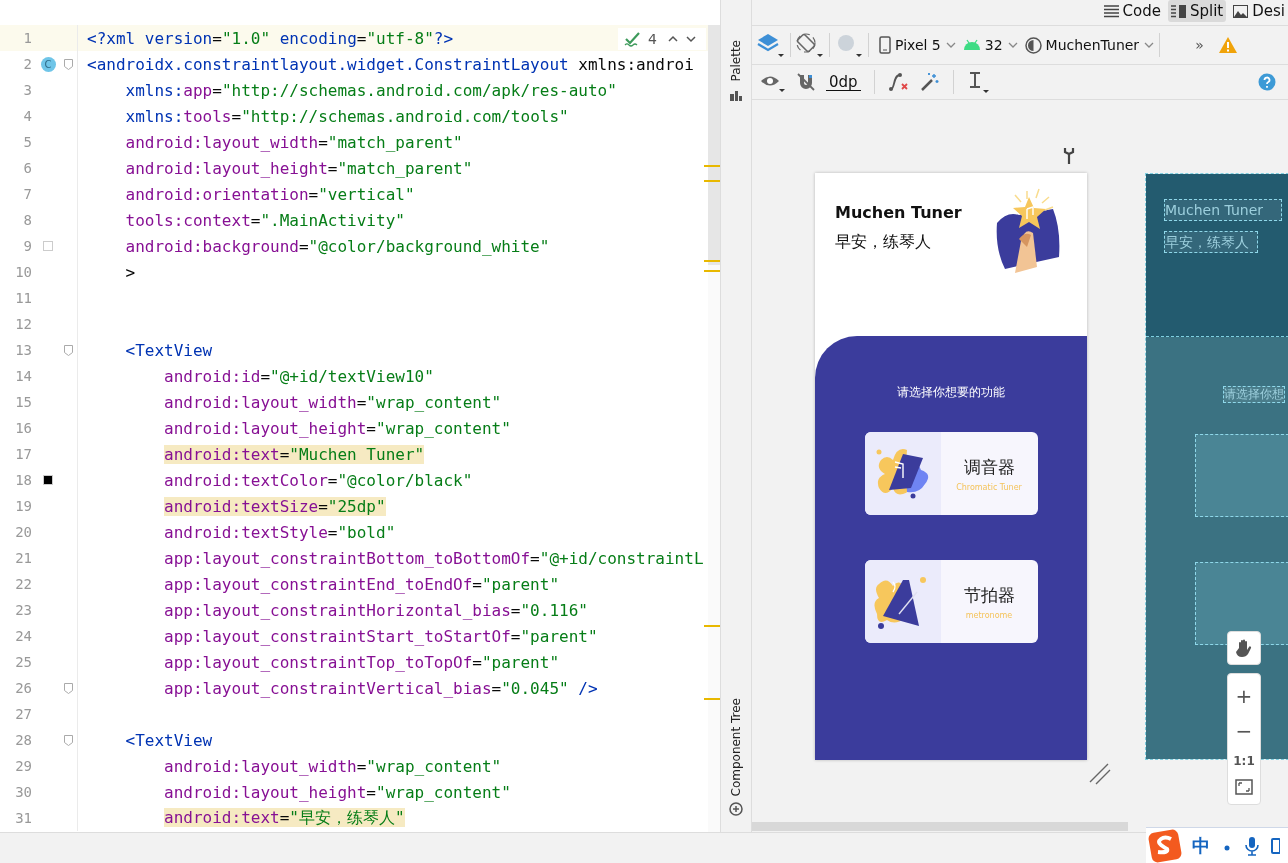 The height and width of the screenshot is (863, 1288). What do you see at coordinates (23, 454) in the screenshot?
I see `line-number: 17` at bounding box center [23, 454].